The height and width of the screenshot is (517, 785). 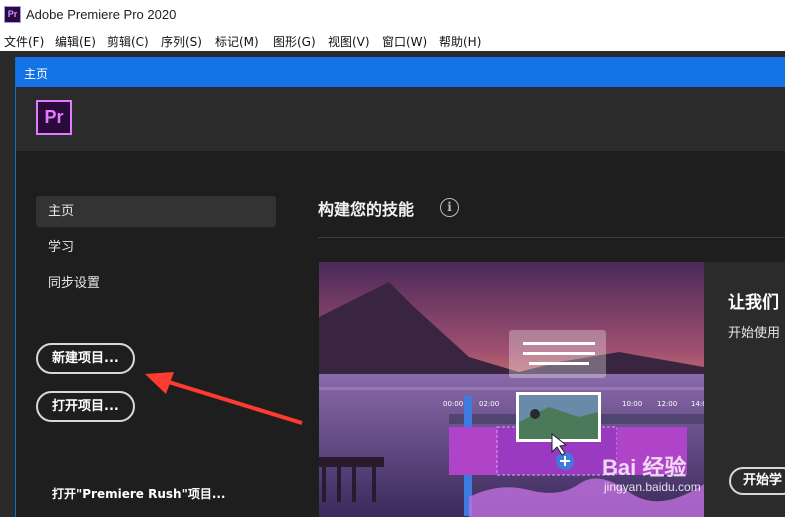 What do you see at coordinates (24, 41) in the screenshot?
I see `menu-file: 文件(F)` at bounding box center [24, 41].